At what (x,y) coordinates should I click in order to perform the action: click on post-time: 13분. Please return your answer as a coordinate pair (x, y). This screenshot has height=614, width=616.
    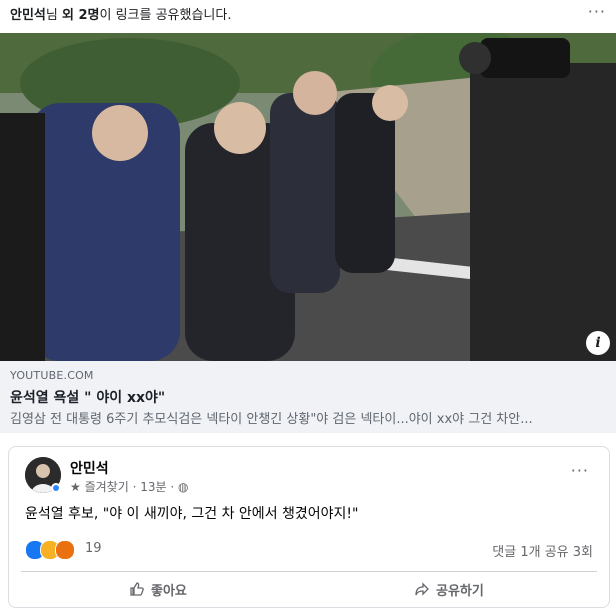
    Looking at the image, I should click on (153, 487).